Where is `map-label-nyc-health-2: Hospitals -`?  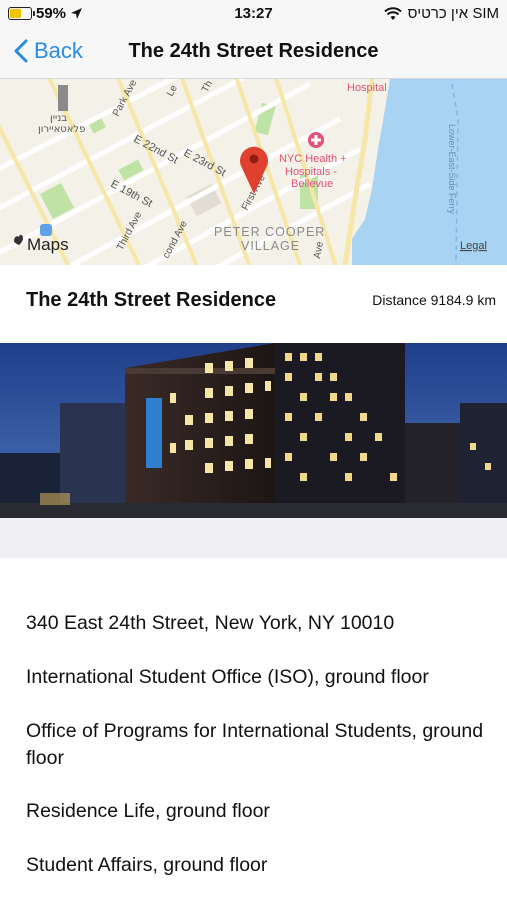
map-label-nyc-health-2: Hospitals - is located at coordinates (311, 172).